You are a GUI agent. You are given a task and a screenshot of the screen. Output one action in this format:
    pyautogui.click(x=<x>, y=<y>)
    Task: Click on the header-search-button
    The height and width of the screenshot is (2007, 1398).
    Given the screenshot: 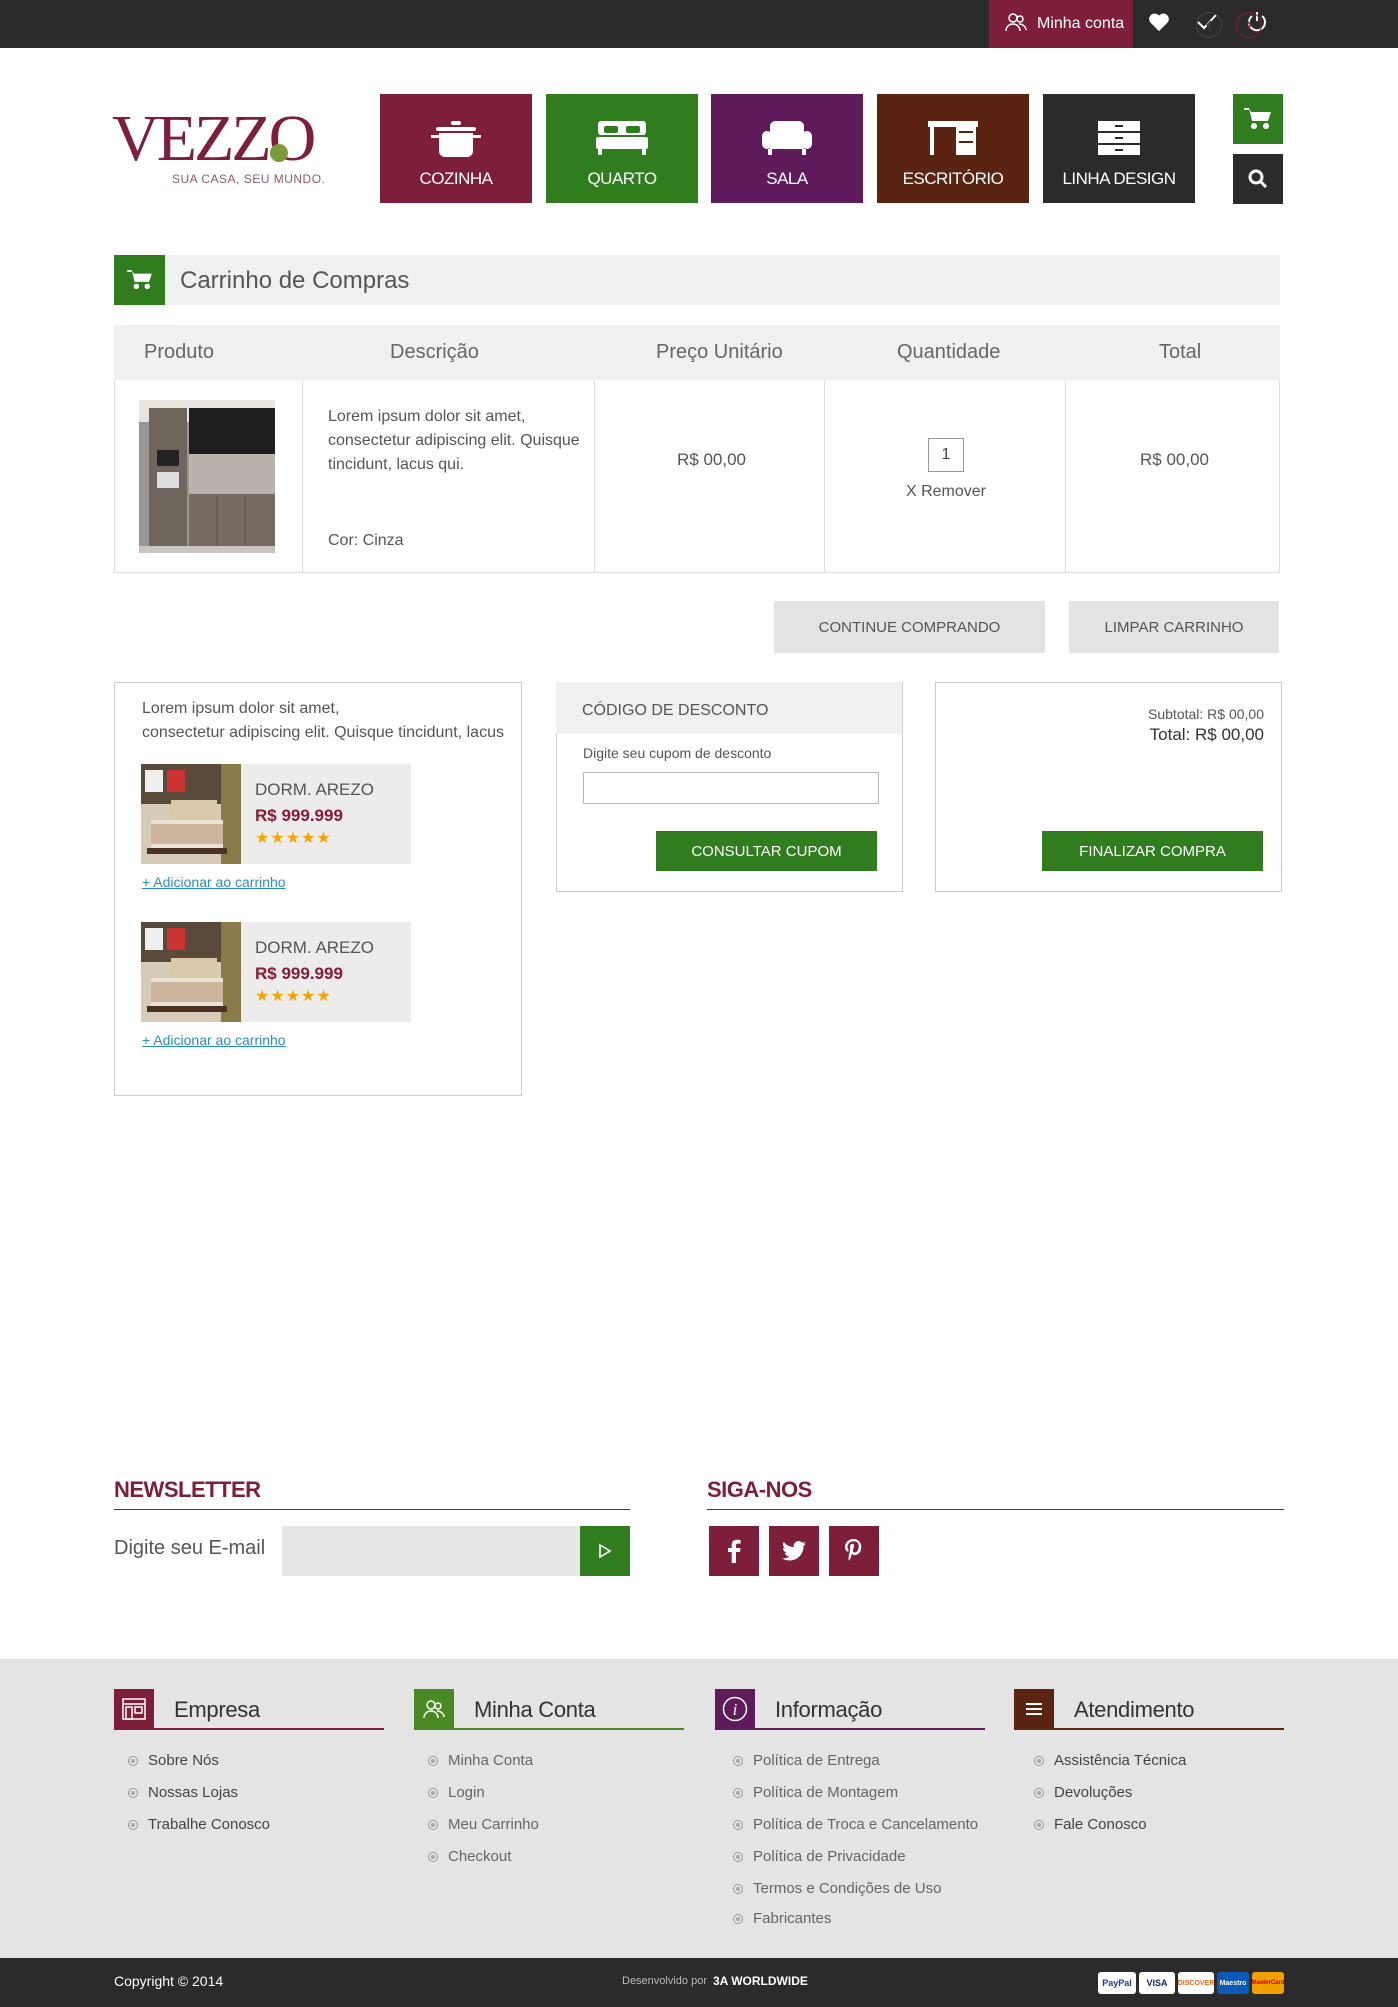 What is the action you would take?
    pyautogui.click(x=1258, y=179)
    